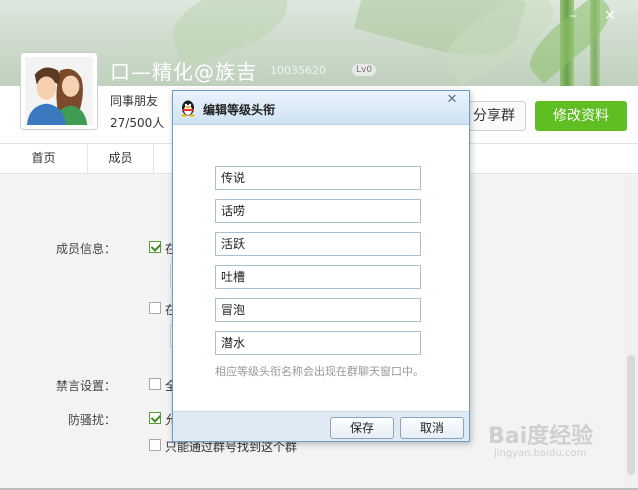 This screenshot has width=638, height=490. What do you see at coordinates (631, 415) in the screenshot?
I see `scrollbar-thumb` at bounding box center [631, 415].